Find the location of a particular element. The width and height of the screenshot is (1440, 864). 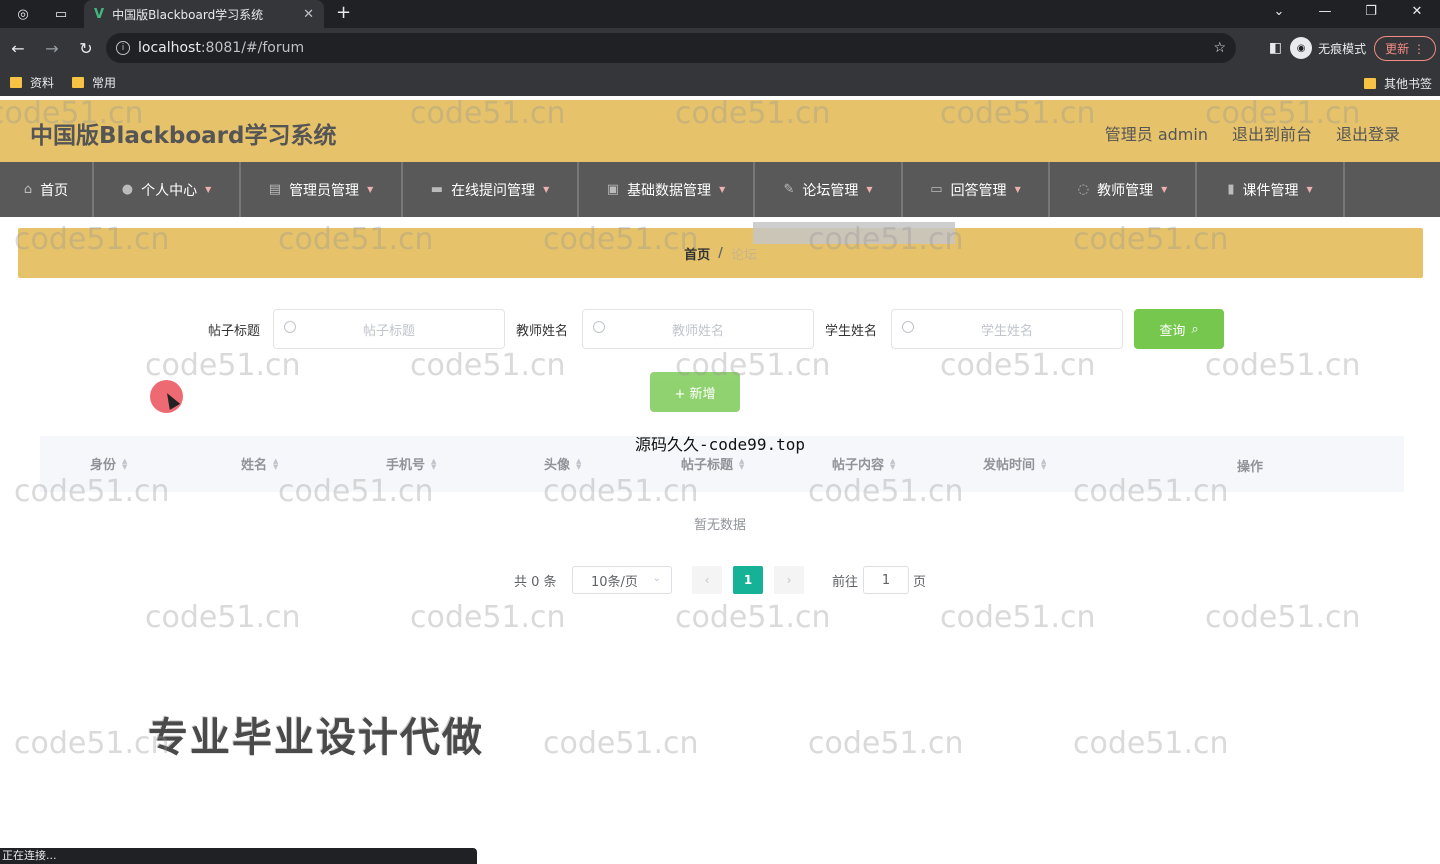

minimize-icon: — is located at coordinates (1325, 14).